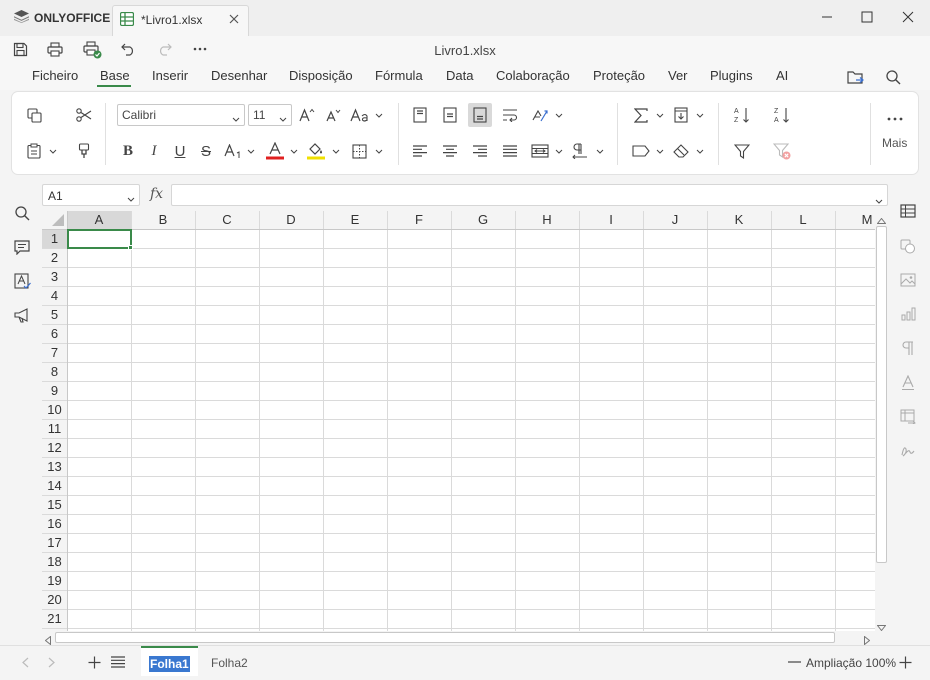 The width and height of the screenshot is (930, 680). What do you see at coordinates (445, 637) in the screenshot?
I see `horizontal-scroll-thumb` at bounding box center [445, 637].